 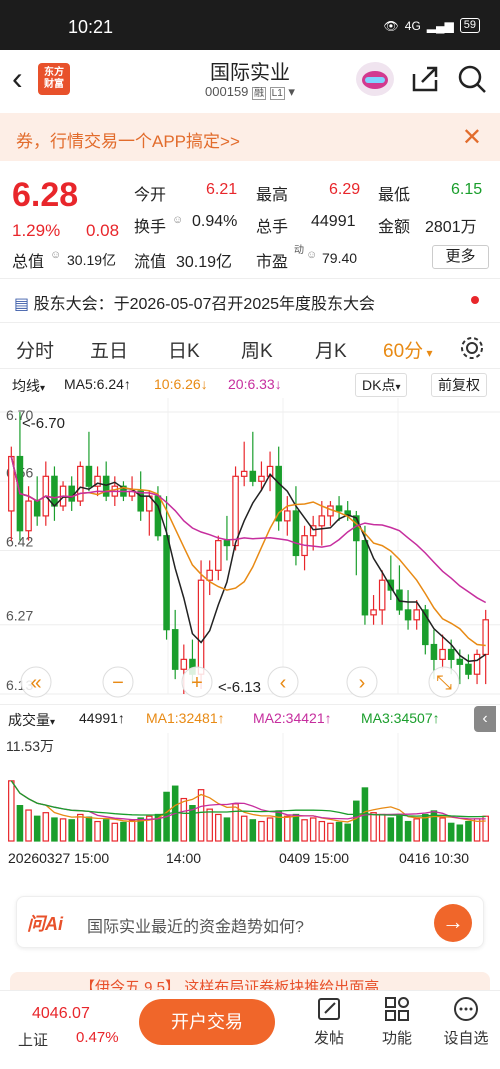 I want to click on x-label: 0416 10:30, so click(x=434, y=858).